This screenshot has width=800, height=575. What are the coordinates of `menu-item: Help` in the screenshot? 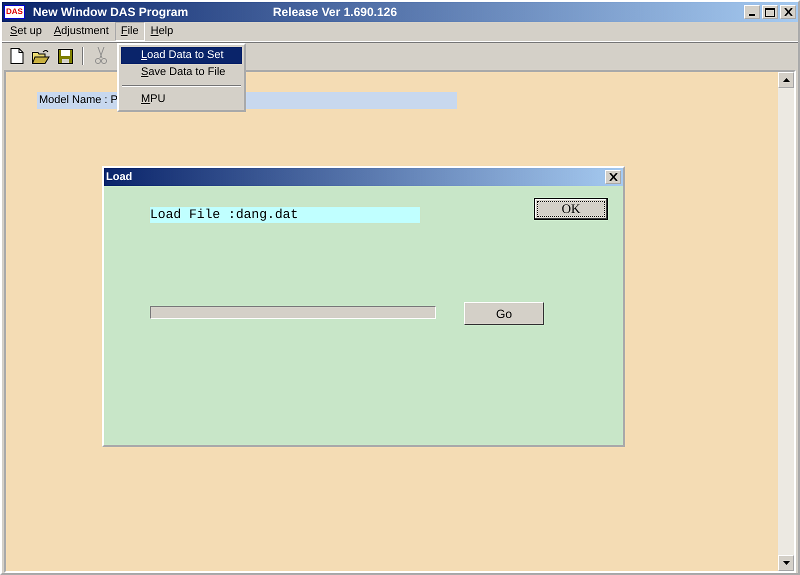 It's located at (162, 31).